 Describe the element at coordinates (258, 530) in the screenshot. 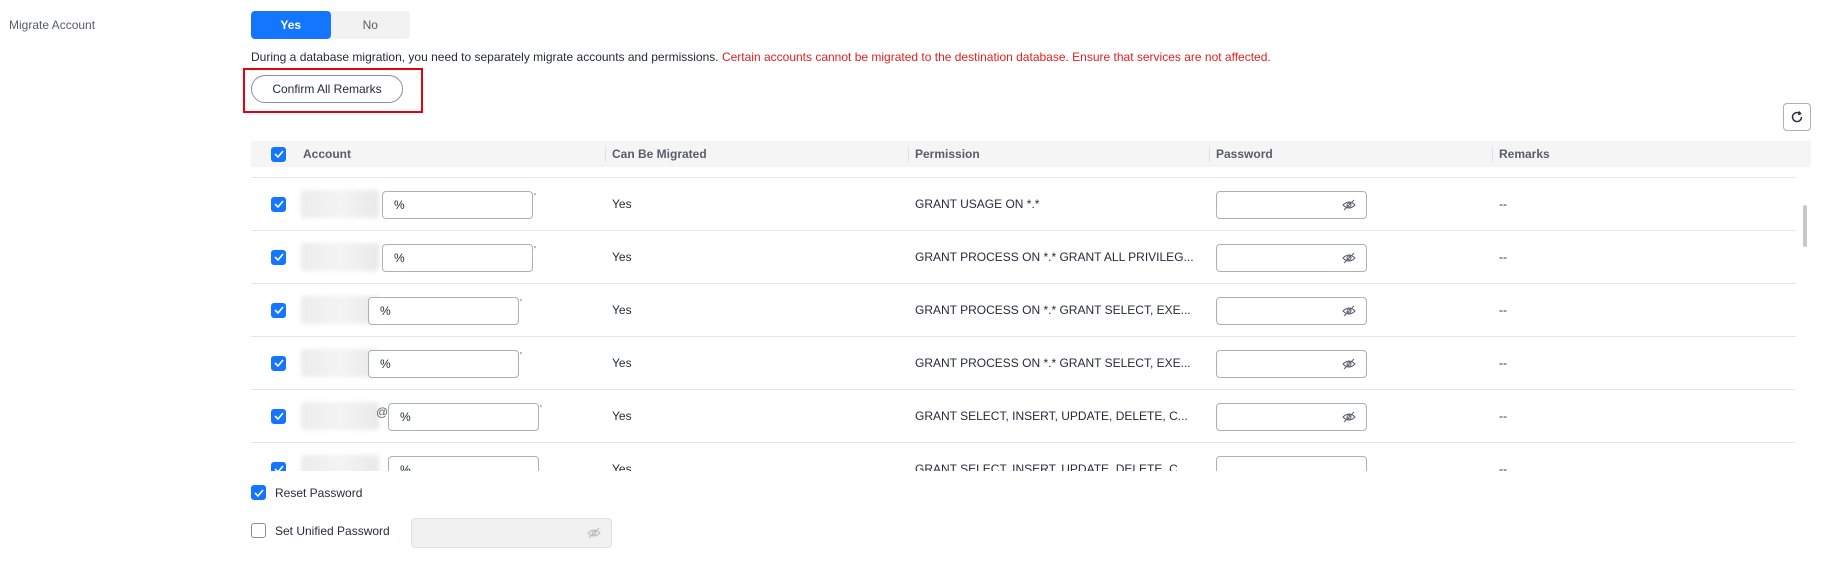

I see `set-unified-password-checkbox` at that location.